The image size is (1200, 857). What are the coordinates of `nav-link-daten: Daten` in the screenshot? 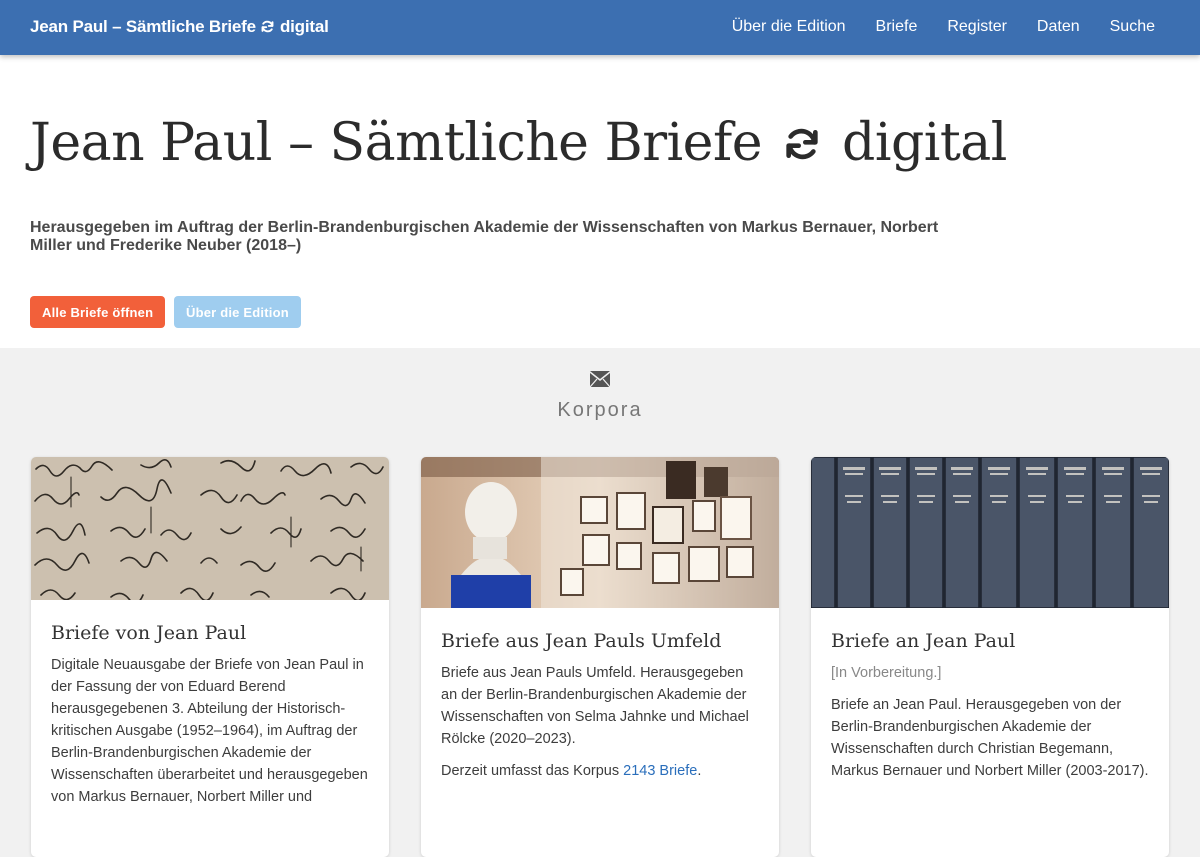 It's located at (1058, 27).